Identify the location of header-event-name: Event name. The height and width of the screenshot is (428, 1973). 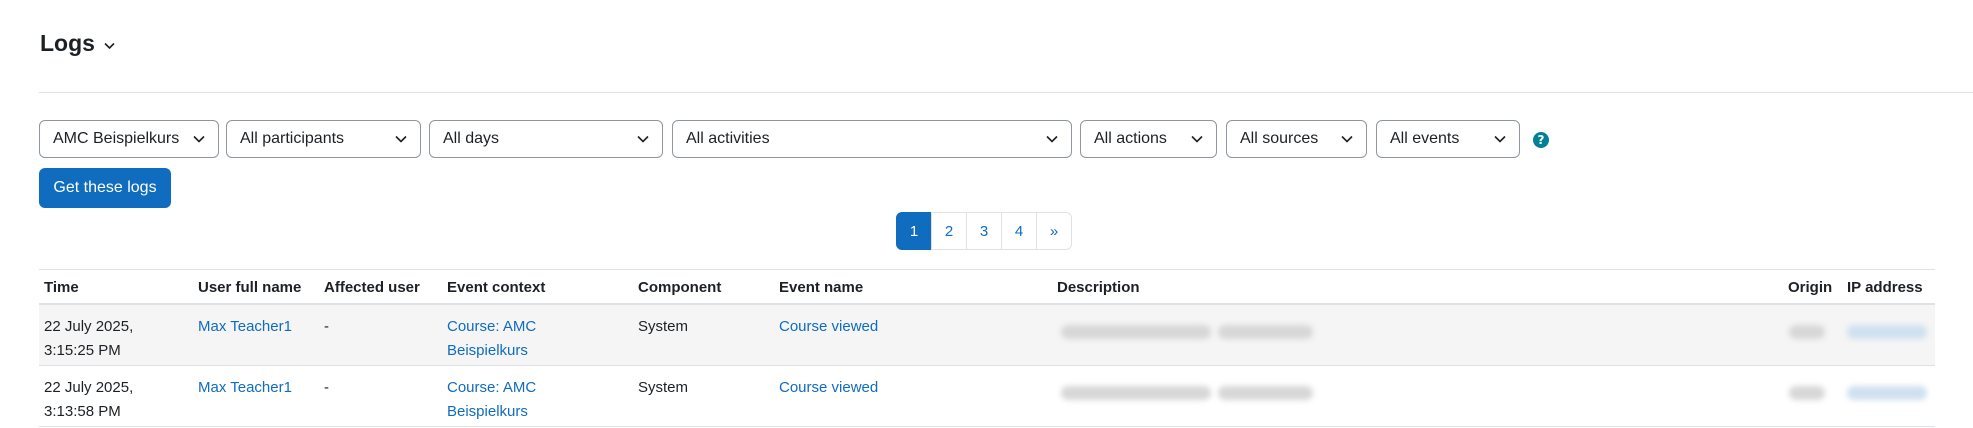
(821, 287).